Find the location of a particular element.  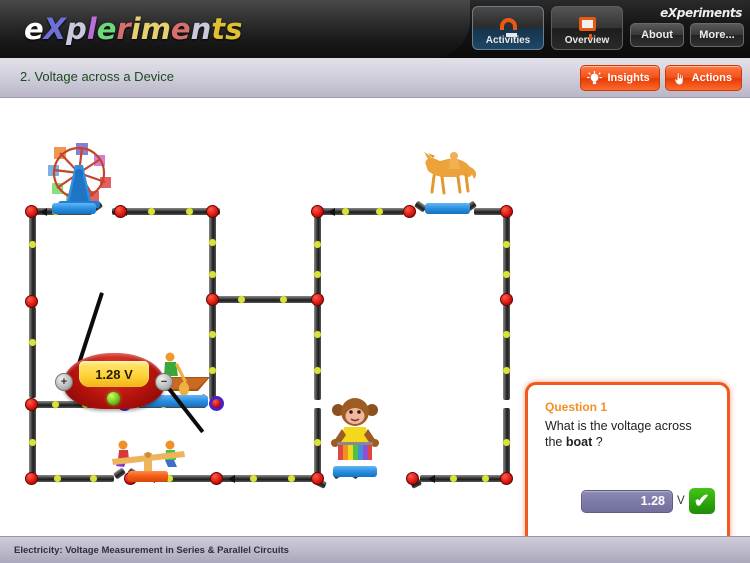

magnet-icon is located at coordinates (508, 25).